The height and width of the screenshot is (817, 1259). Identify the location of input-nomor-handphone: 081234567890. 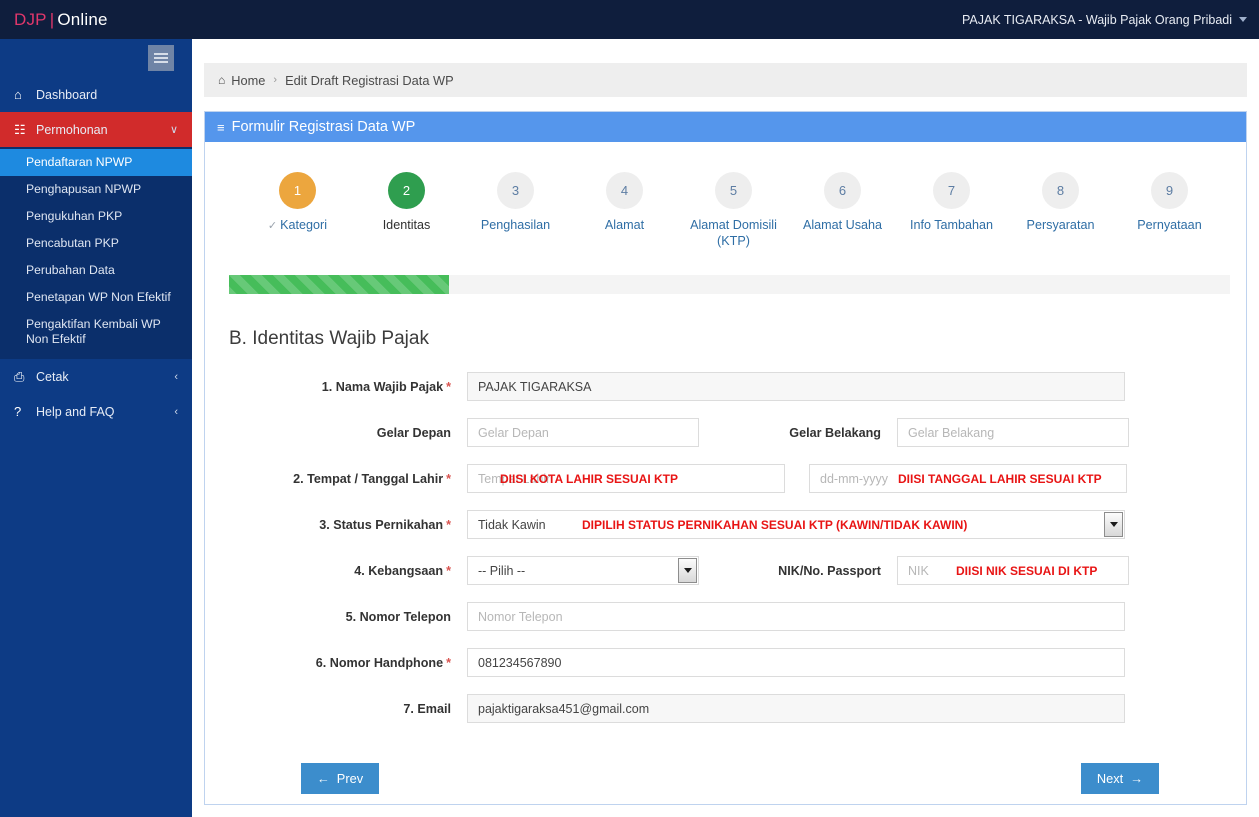
(796, 662).